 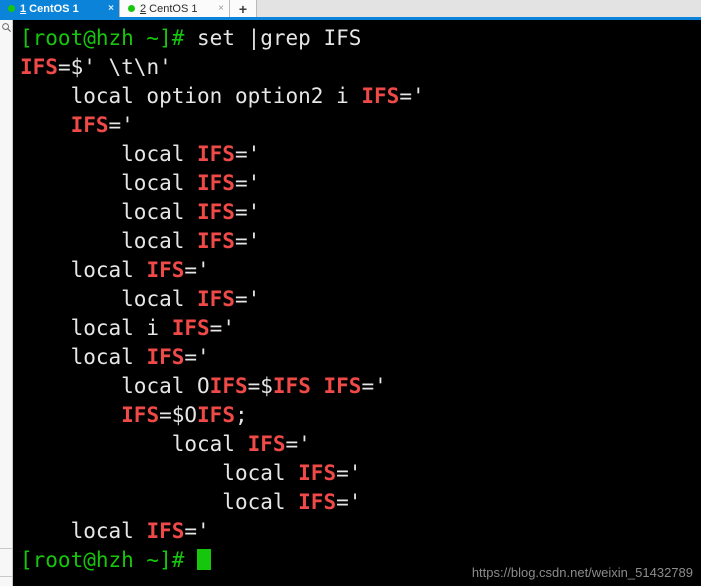 What do you see at coordinates (479, 8) in the screenshot?
I see `tab-bar-empty-area` at bounding box center [479, 8].